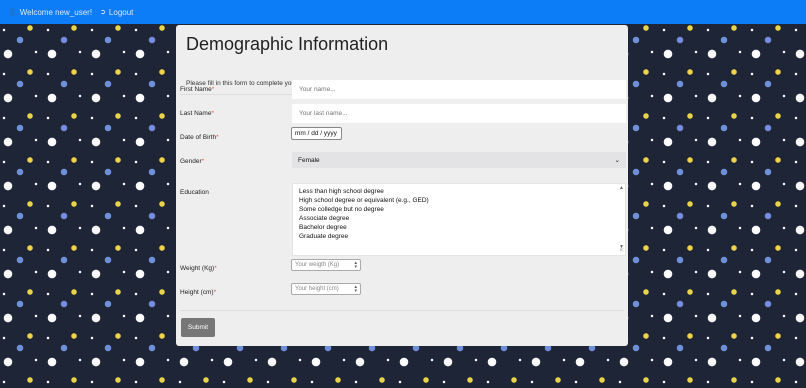  Describe the element at coordinates (192, 161) in the screenshot. I see `gender-label: Gender*` at that location.